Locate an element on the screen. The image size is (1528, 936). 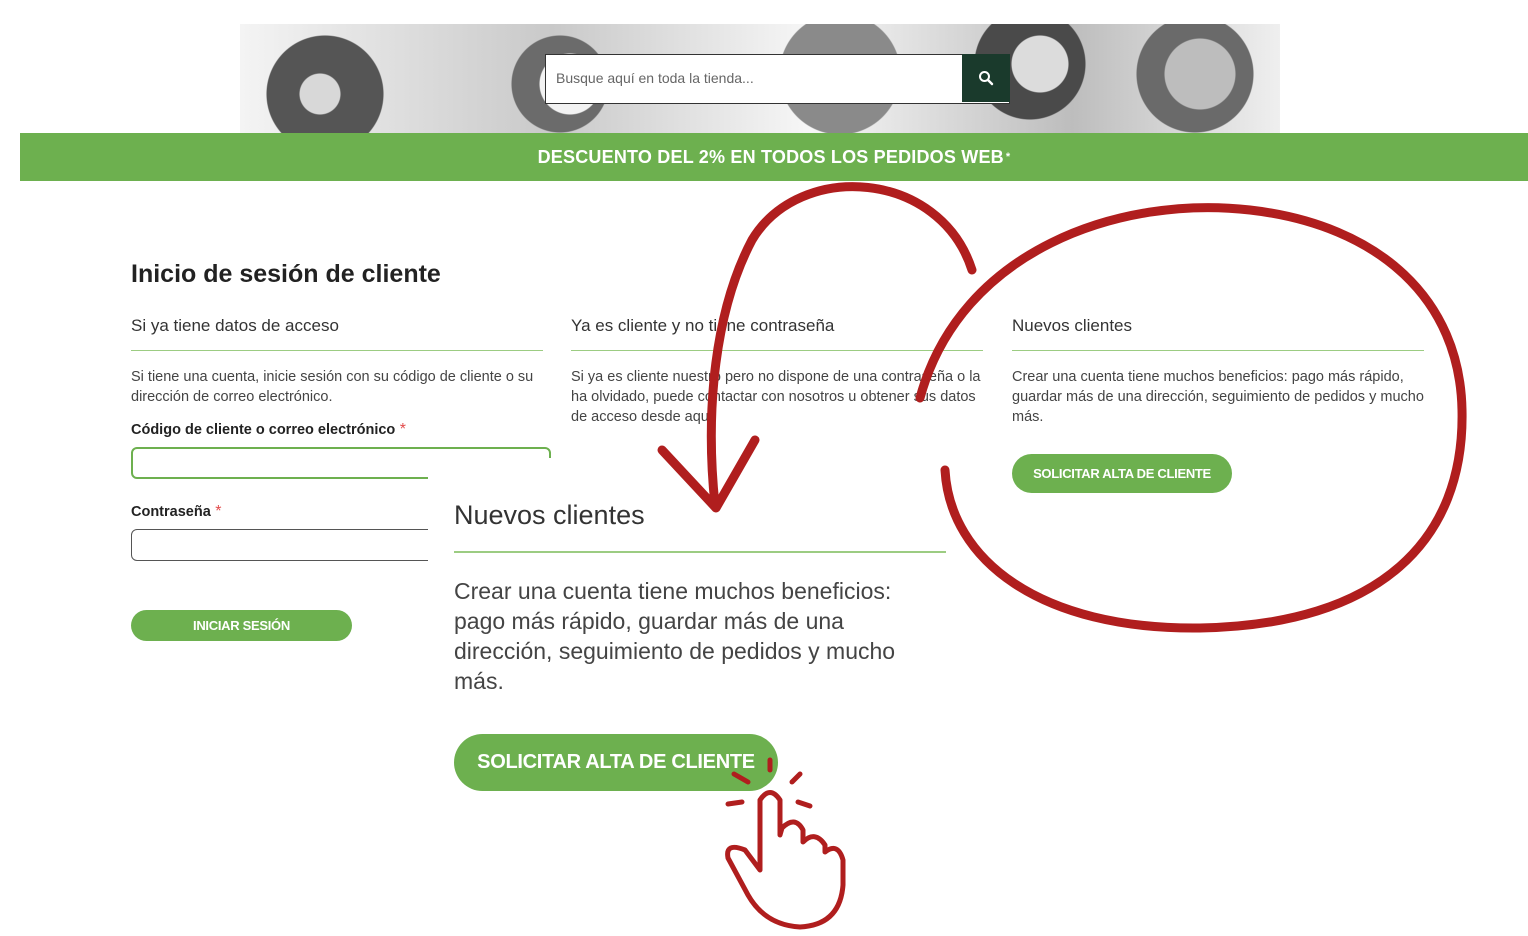
search-input is located at coordinates (754, 78).